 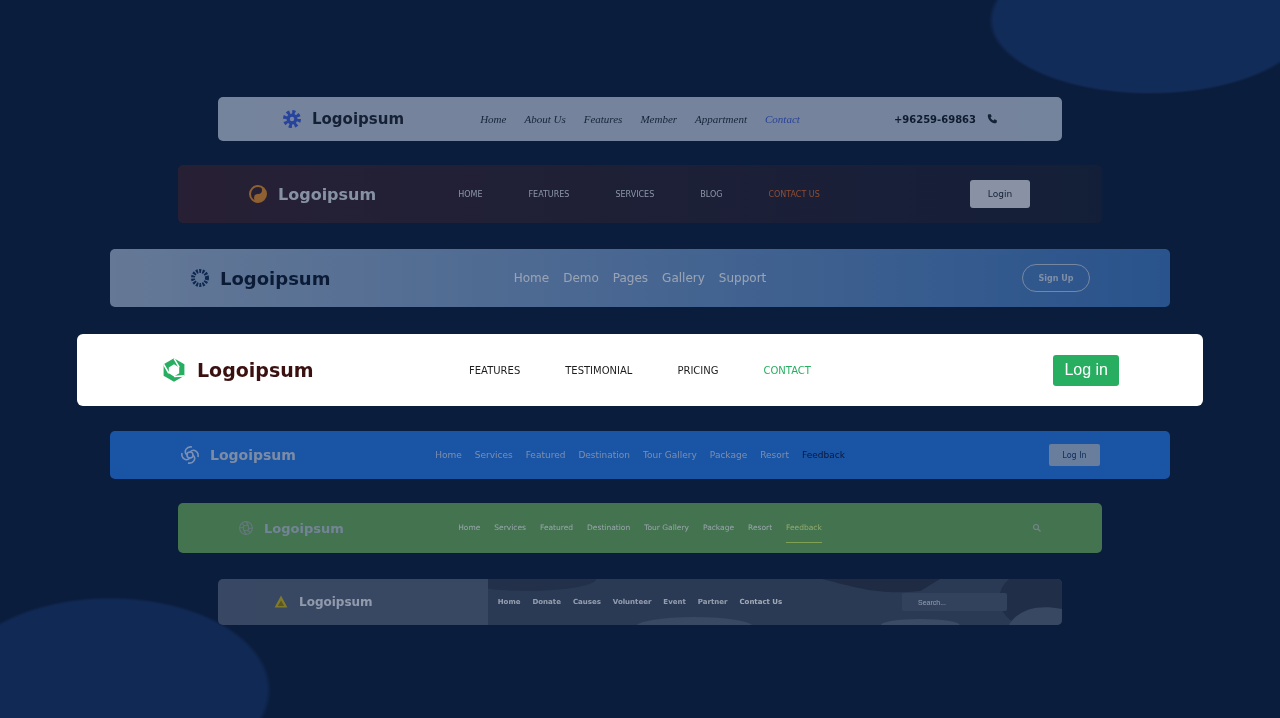 What do you see at coordinates (545, 119) in the screenshot?
I see `nav-link: About Us` at bounding box center [545, 119].